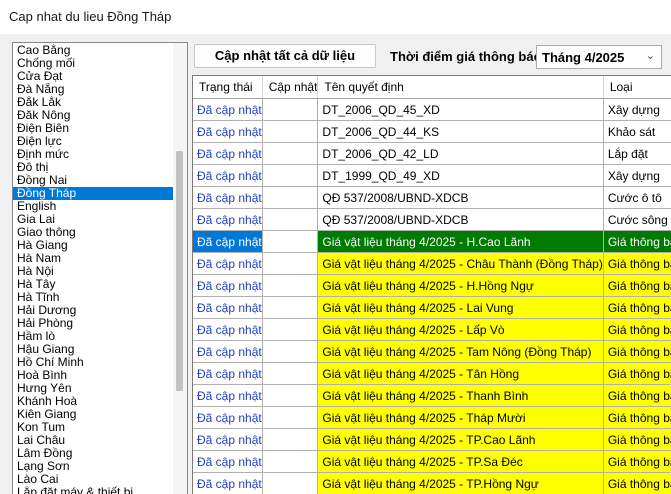 The image size is (671, 494). Describe the element at coordinates (460, 87) in the screenshot. I see `column-header-name: Tên quyết định` at that location.